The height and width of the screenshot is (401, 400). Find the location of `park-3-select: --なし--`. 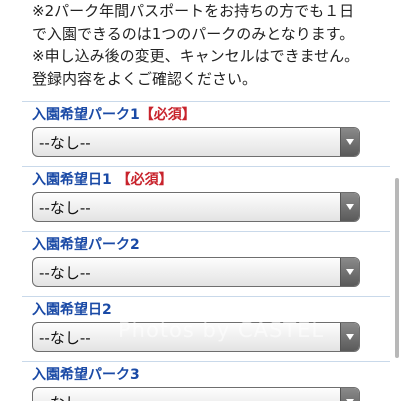

park-3-select: --なし-- is located at coordinates (196, 394).